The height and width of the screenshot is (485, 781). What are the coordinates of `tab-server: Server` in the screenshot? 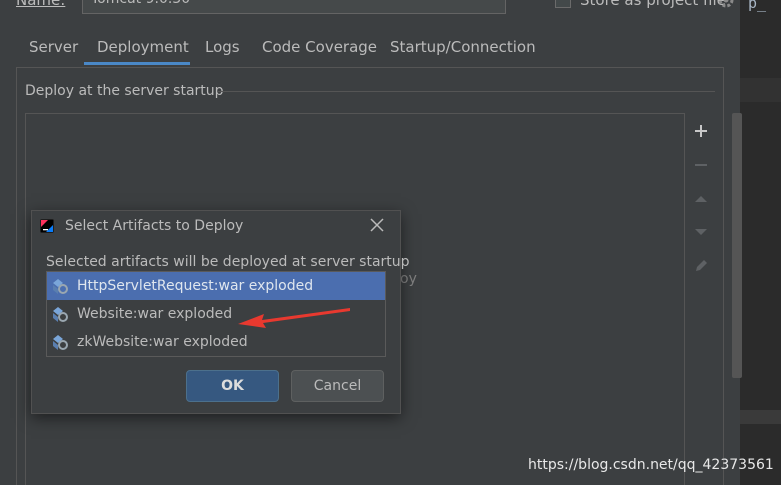 It's located at (53, 47).